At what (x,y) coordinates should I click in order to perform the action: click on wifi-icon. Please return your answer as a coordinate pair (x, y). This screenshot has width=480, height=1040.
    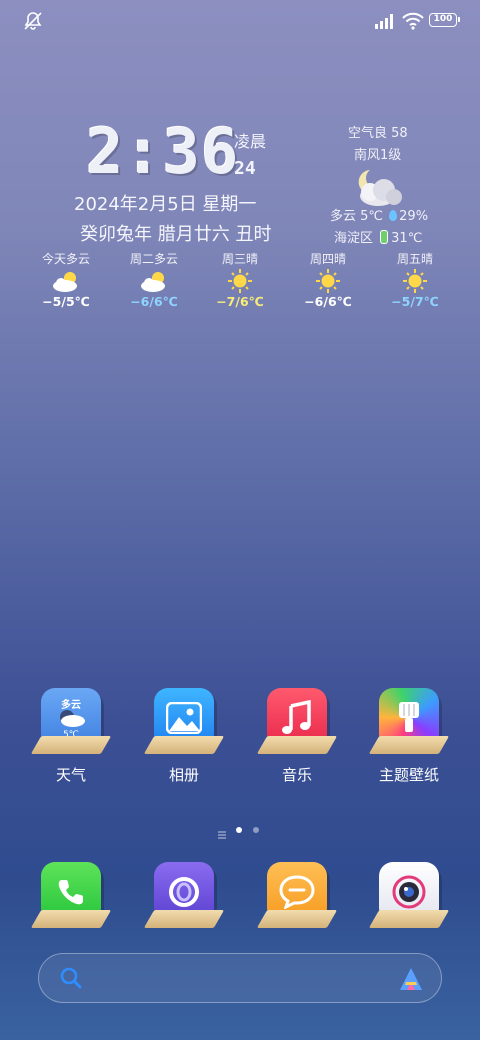
    Looking at the image, I should click on (413, 21).